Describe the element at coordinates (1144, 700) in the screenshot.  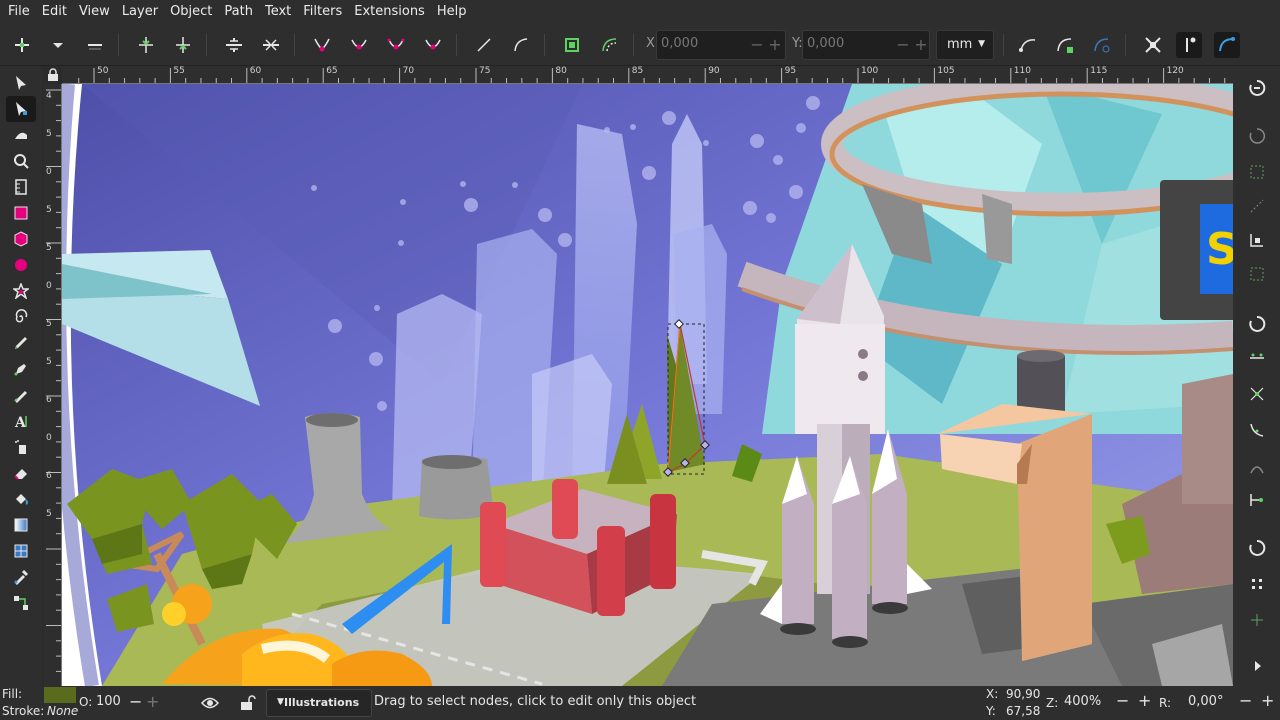
I see `zoom-in-button: +` at that location.